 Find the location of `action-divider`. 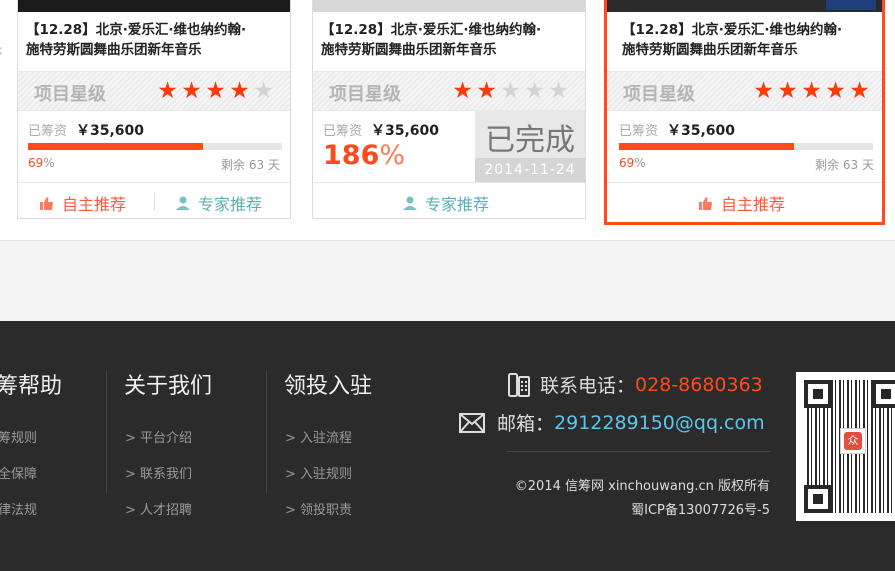

action-divider is located at coordinates (154, 202).